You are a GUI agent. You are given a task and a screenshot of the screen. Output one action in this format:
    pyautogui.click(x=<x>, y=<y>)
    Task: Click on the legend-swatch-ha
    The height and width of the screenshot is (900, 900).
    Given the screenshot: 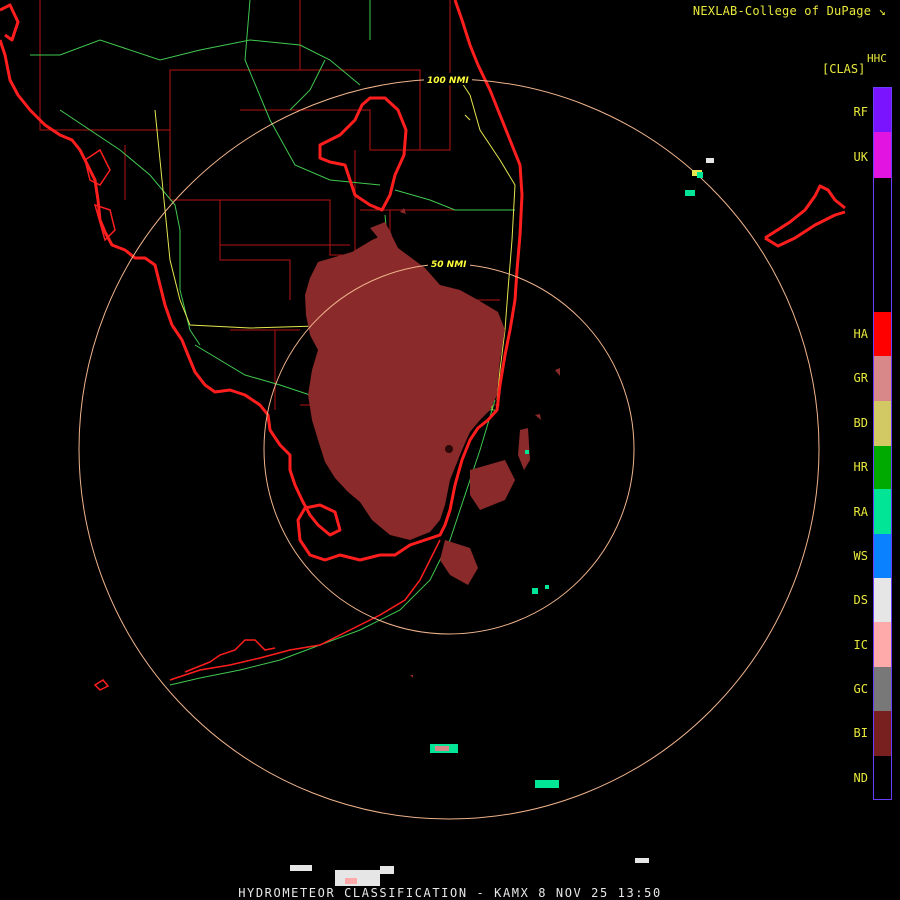 What is the action you would take?
    pyautogui.click(x=882, y=334)
    